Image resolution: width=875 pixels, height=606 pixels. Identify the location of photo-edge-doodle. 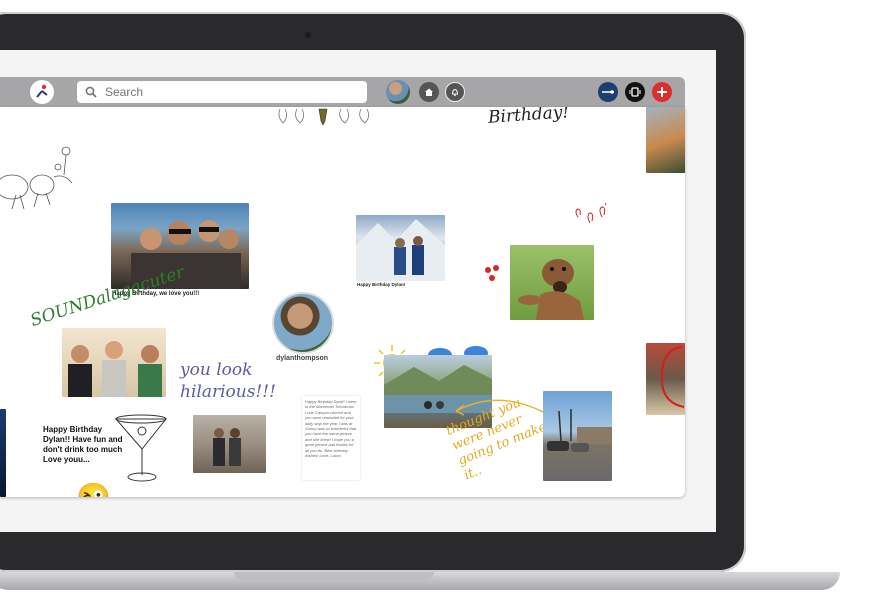
(672, 377).